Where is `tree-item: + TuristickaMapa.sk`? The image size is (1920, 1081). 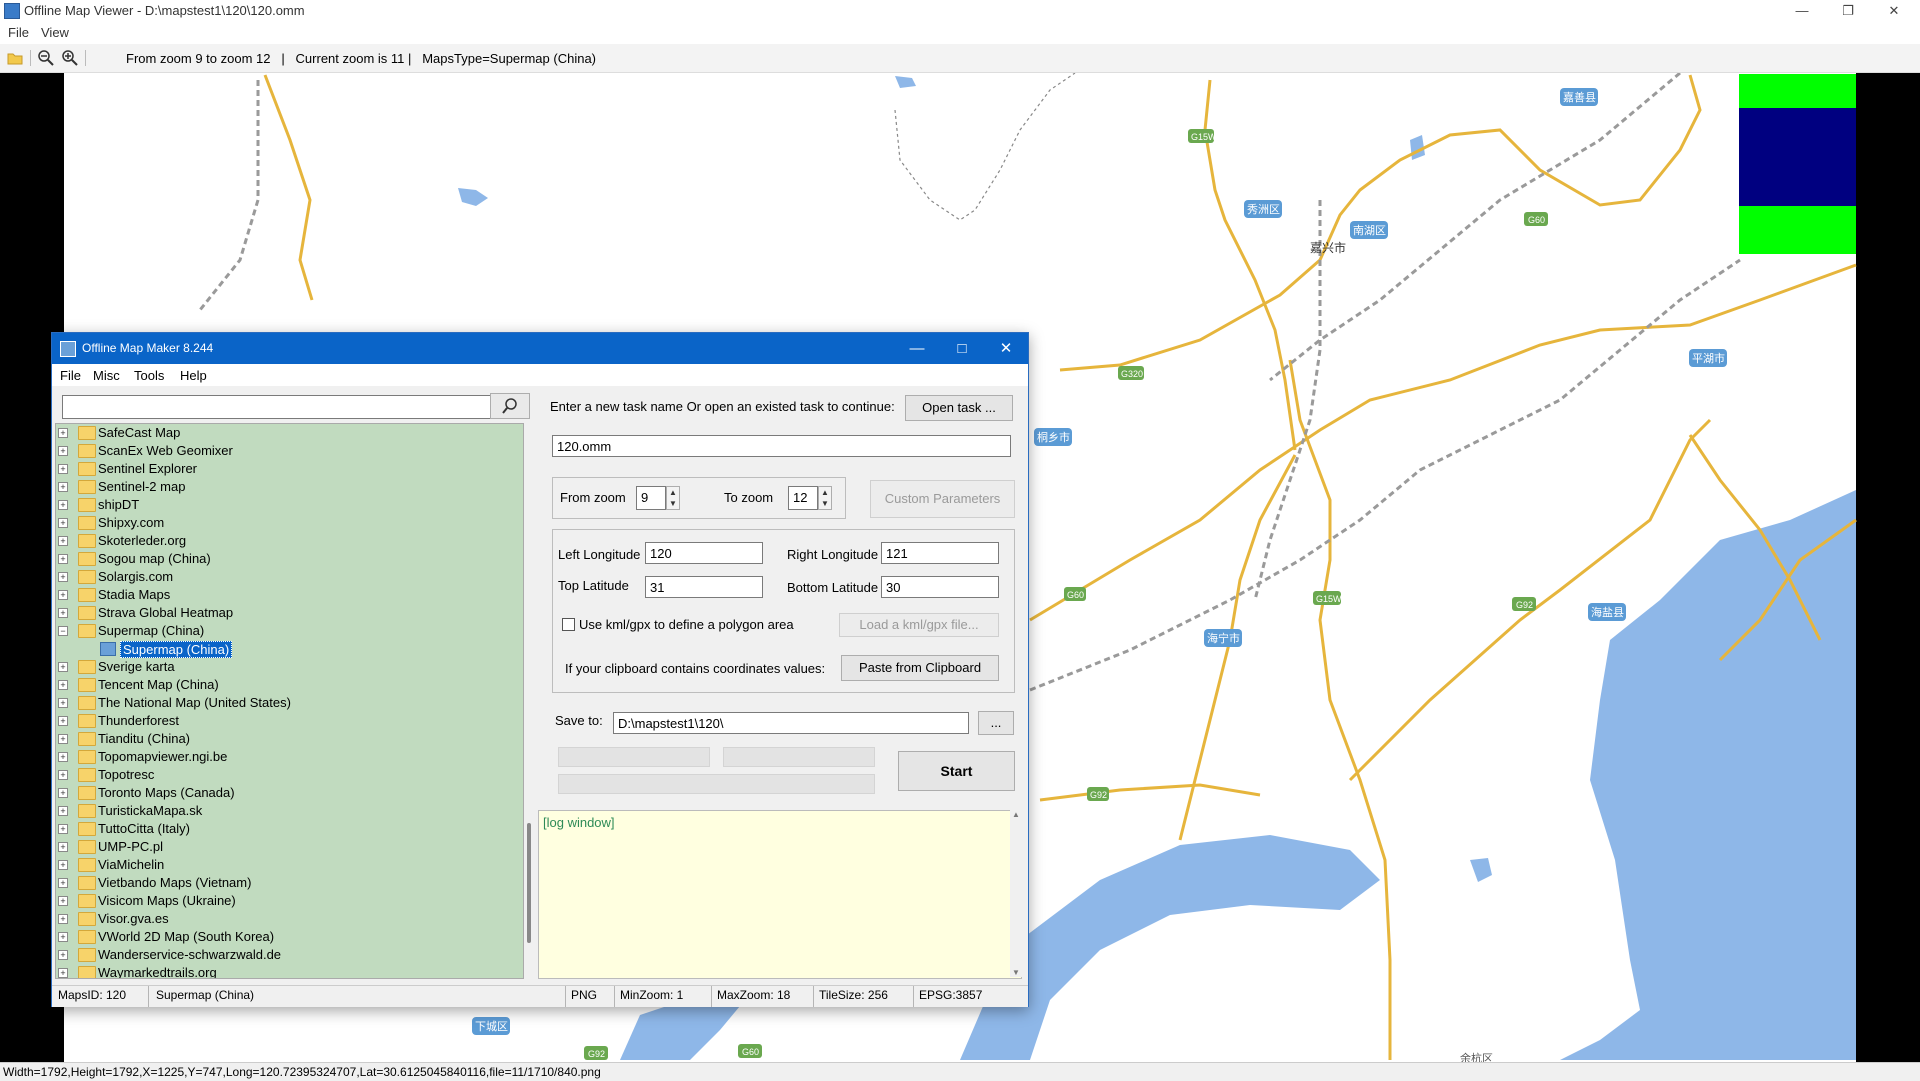
tree-item: + TuristickaMapa.sk is located at coordinates (276, 811).